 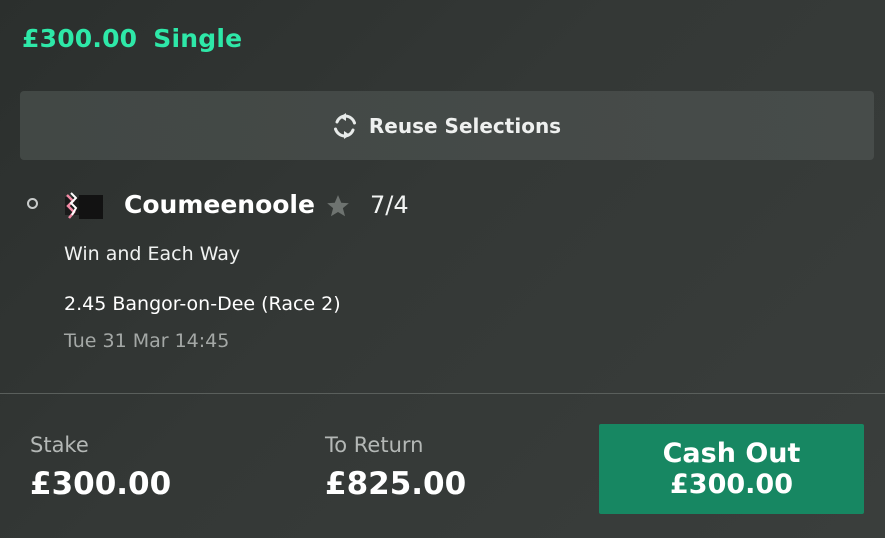 What do you see at coordinates (731, 484) in the screenshot?
I see `cash-out-value: £300.00` at bounding box center [731, 484].